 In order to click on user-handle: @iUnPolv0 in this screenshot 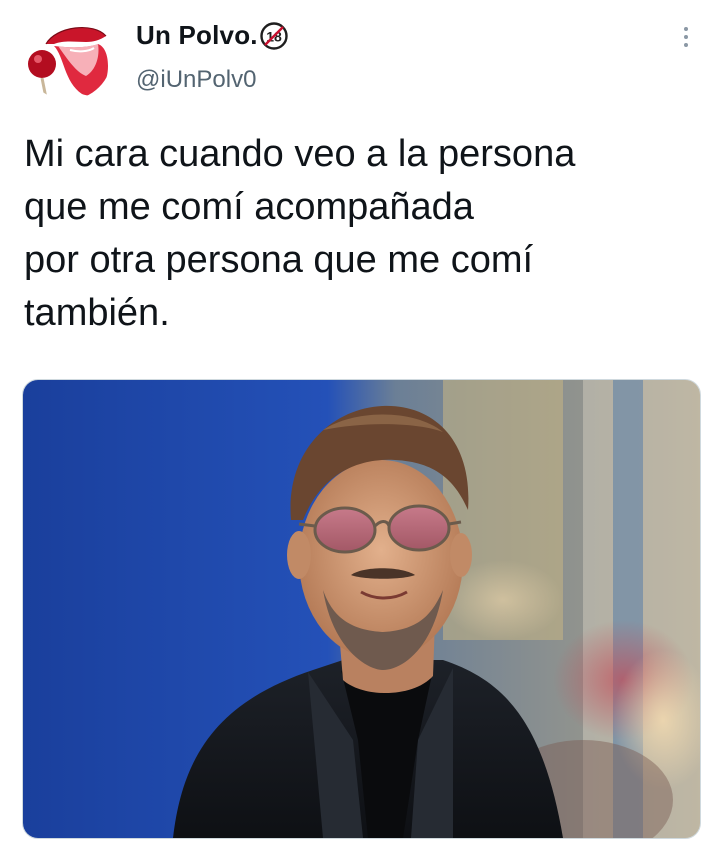, I will do `click(196, 80)`.